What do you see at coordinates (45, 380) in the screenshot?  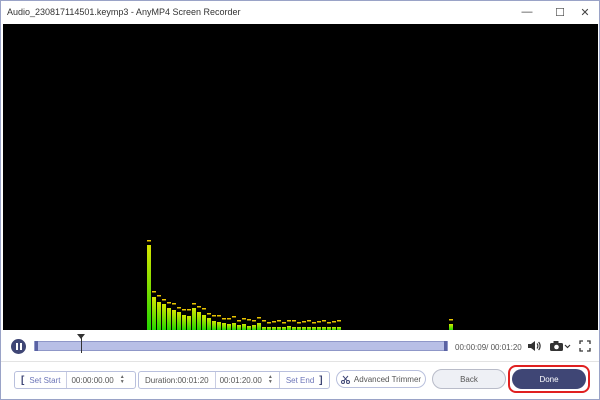 I see `set-start-label: Set Start` at bounding box center [45, 380].